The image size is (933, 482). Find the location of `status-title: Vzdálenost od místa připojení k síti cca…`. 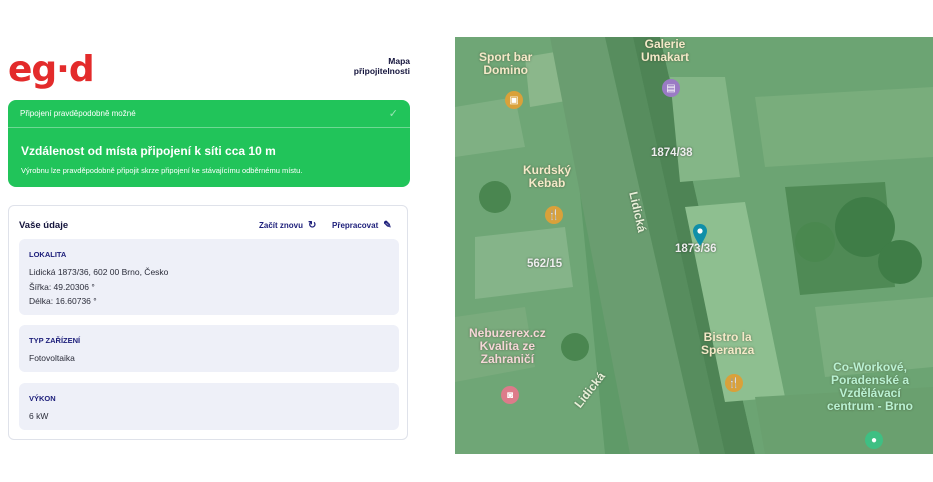

status-title: Vzdálenost od místa připojení k síti cca… is located at coordinates (148, 151).